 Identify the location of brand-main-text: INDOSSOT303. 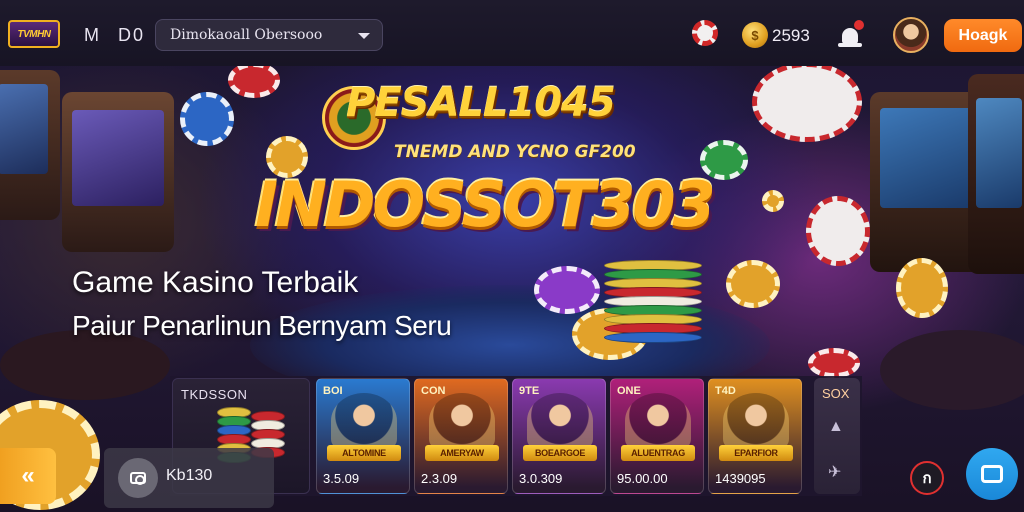
(485, 204).